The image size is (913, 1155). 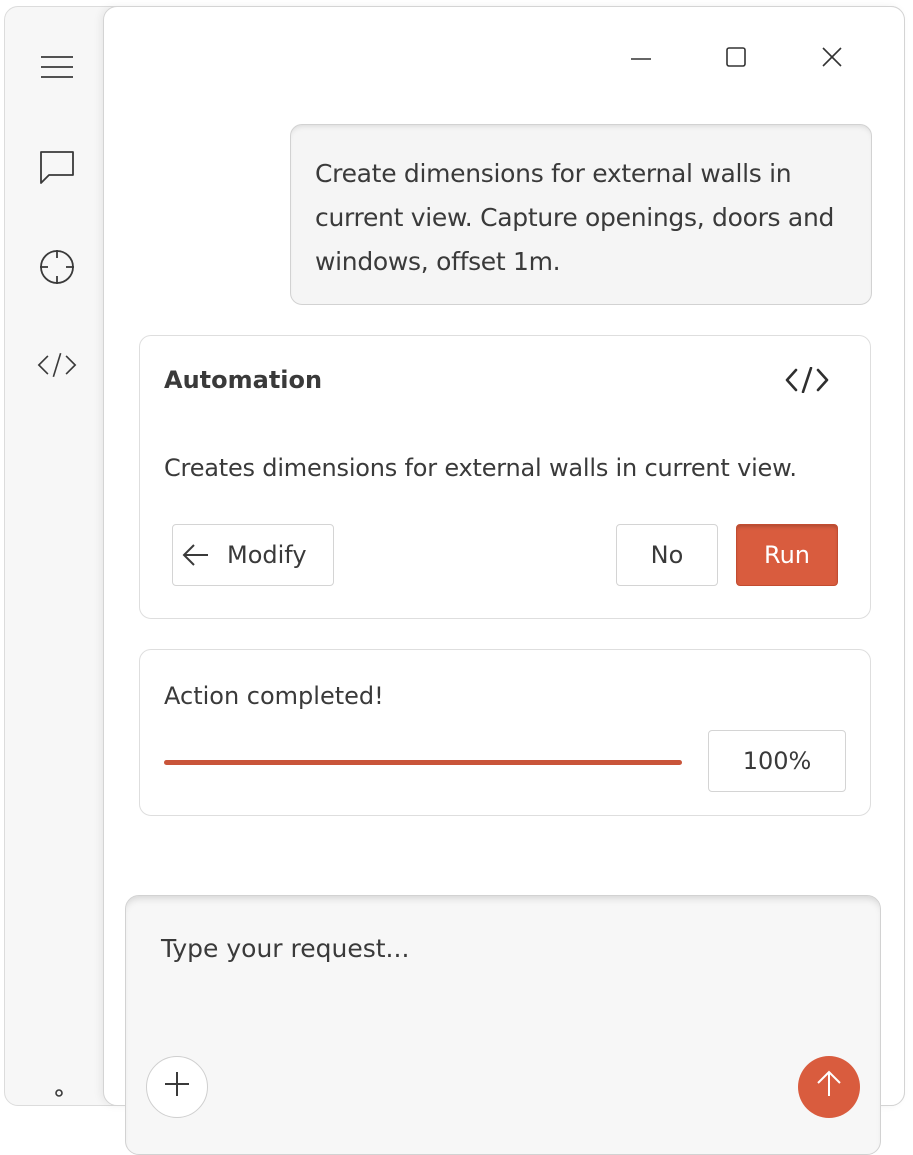 What do you see at coordinates (777, 761) in the screenshot?
I see `progress-percent: 100%` at bounding box center [777, 761].